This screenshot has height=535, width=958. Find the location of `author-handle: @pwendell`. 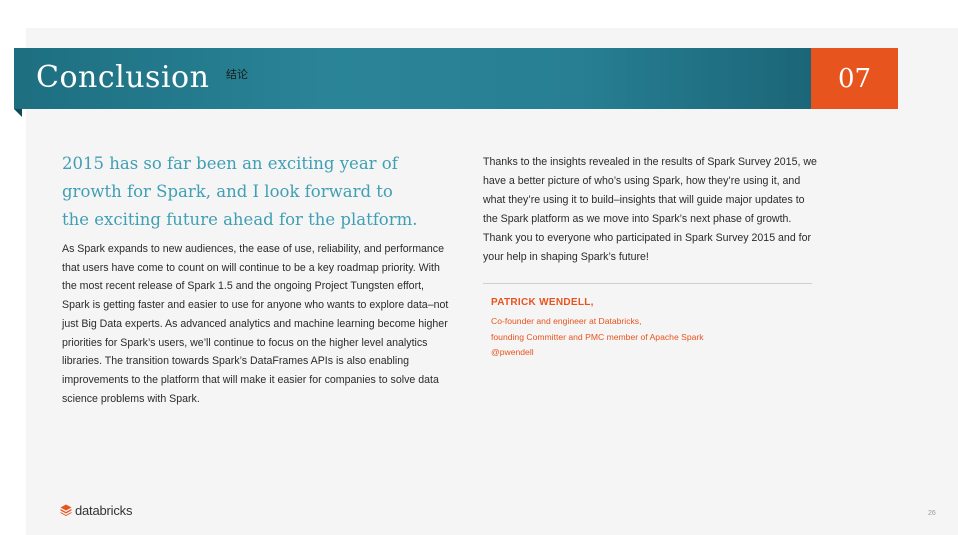

author-handle: @pwendell is located at coordinates (512, 352).